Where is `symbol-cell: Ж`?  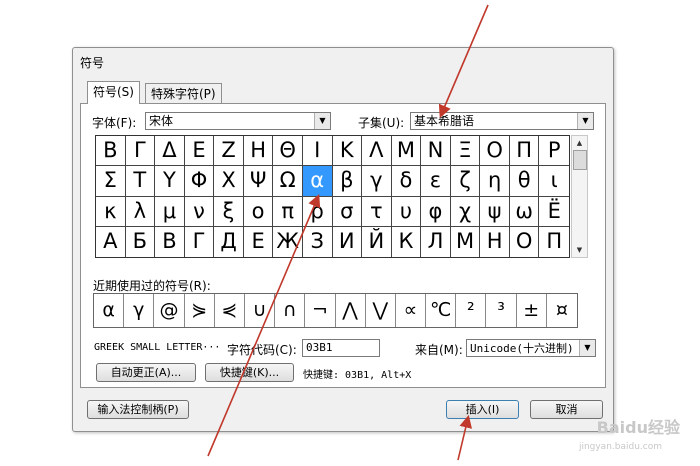
symbol-cell: Ж is located at coordinates (288, 241).